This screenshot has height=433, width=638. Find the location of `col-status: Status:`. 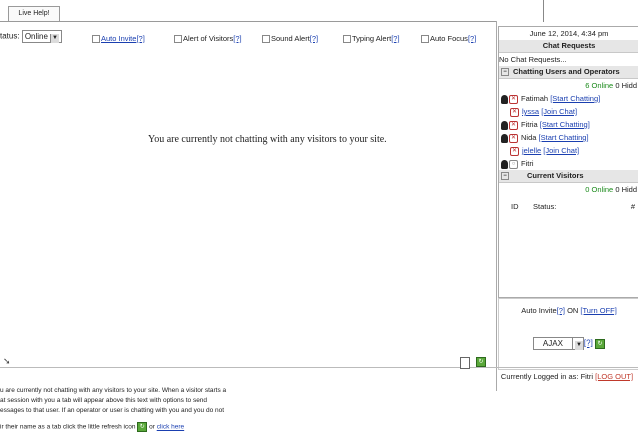

col-status: Status: is located at coordinates (545, 206).